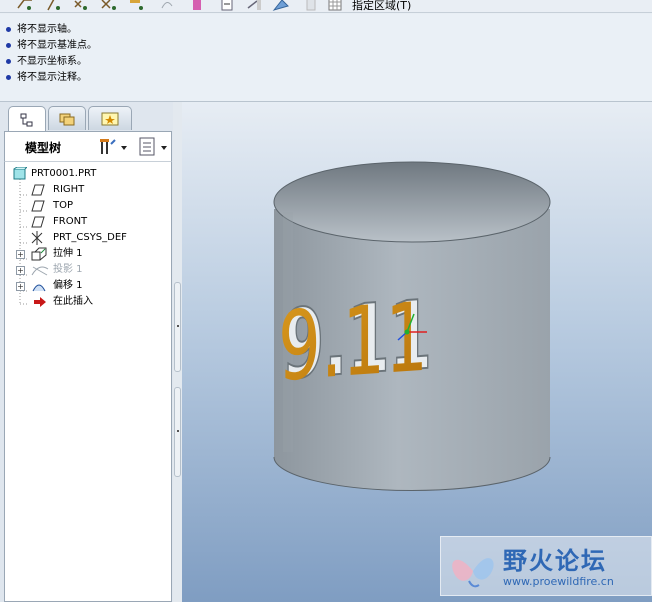  What do you see at coordinates (96, 206) in the screenshot?
I see `tree-item-top: TOP` at bounding box center [96, 206].